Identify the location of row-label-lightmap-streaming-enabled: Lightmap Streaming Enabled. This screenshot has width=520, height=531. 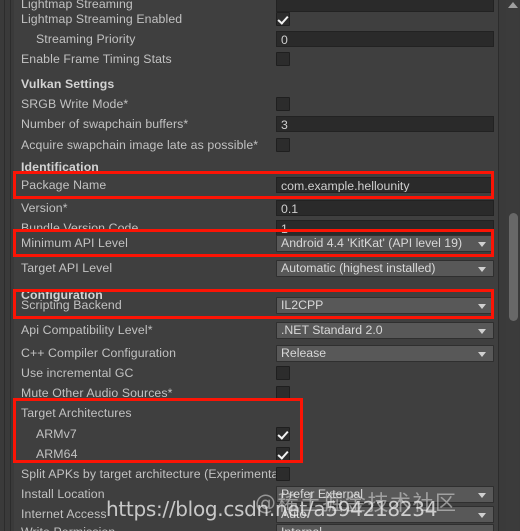
(102, 19).